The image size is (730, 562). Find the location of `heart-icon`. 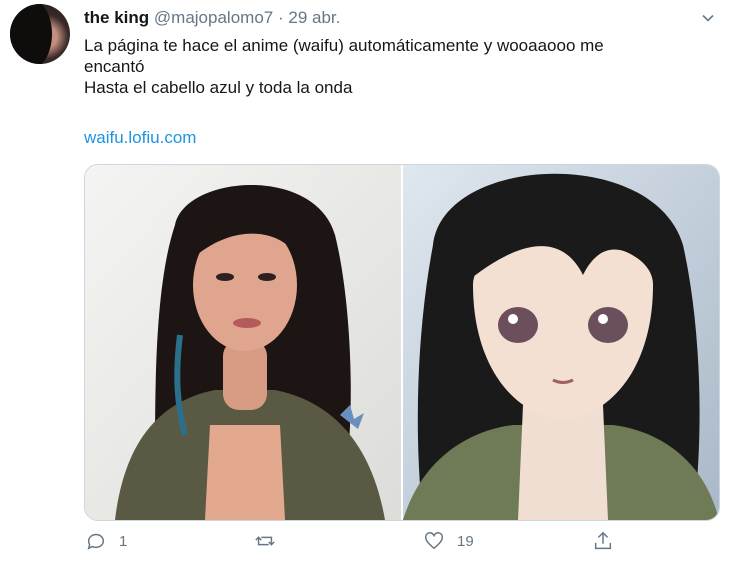

heart-icon is located at coordinates (434, 541).